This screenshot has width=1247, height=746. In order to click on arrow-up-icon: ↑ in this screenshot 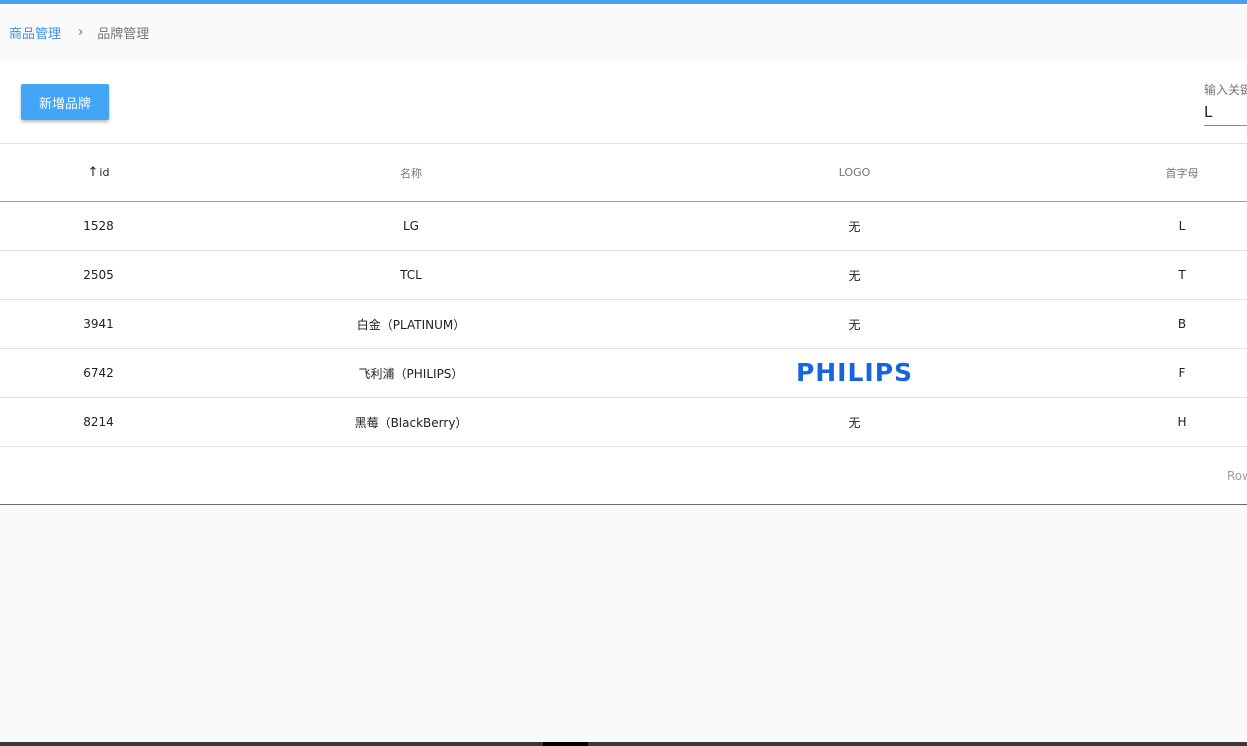, I will do `click(93, 172)`.